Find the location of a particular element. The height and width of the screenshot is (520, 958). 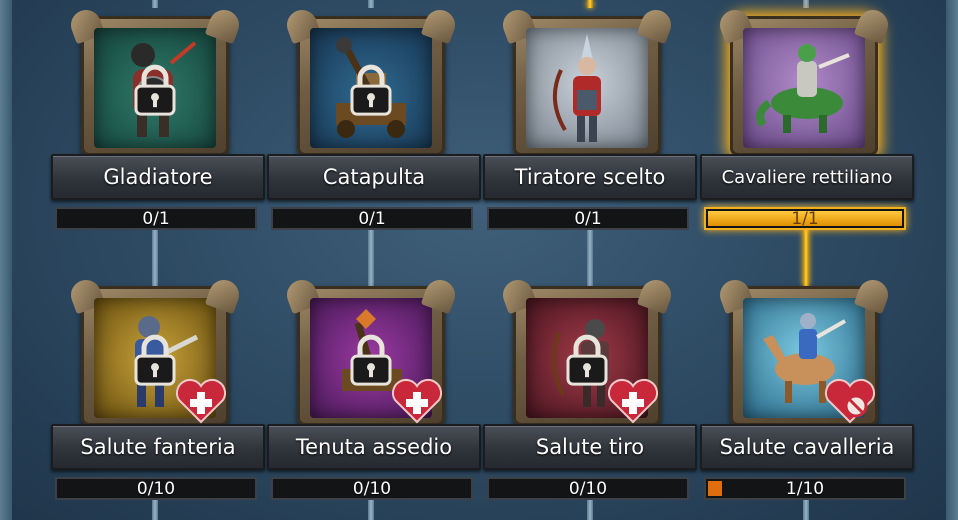

progress-bar: 1/1 is located at coordinates (805, 218).